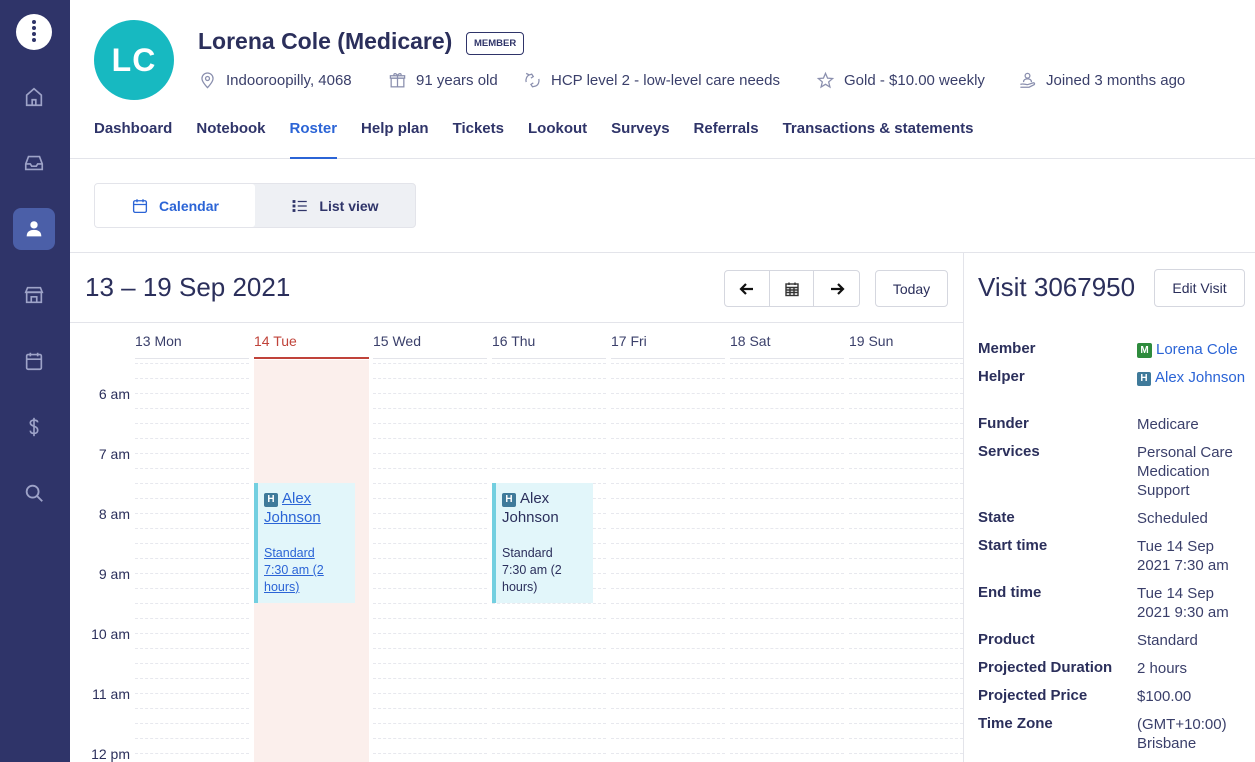 The height and width of the screenshot is (762, 1255). I want to click on helper-link: Alex Johnson, so click(1200, 377).